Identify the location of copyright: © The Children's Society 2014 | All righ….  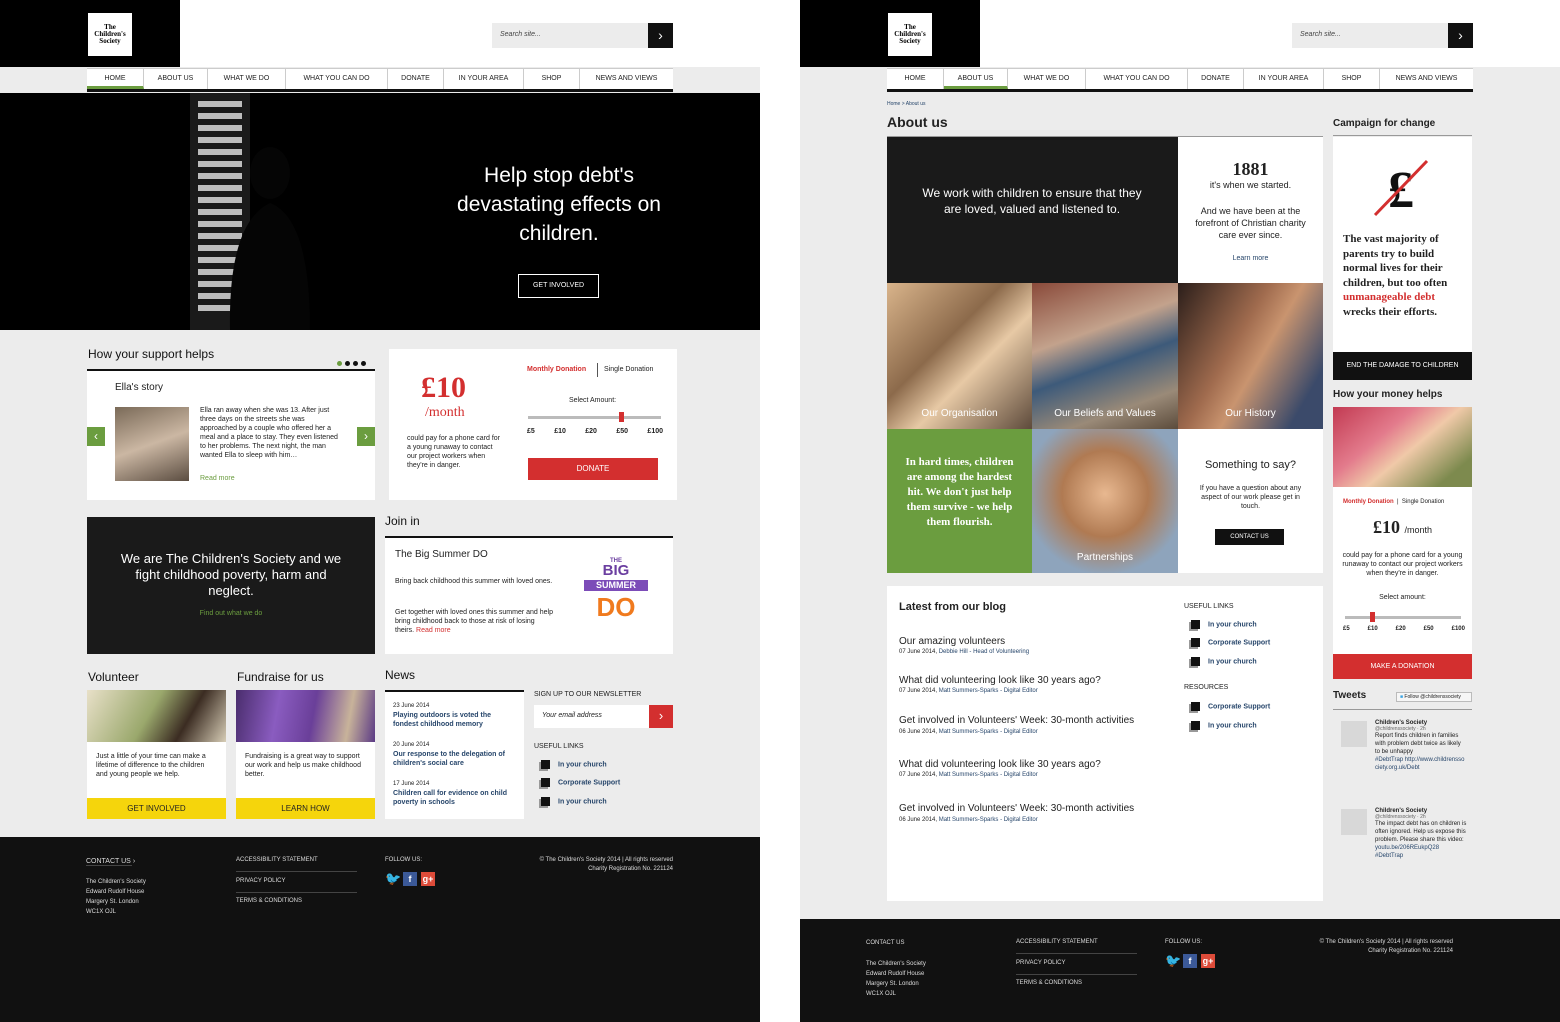
(606, 864).